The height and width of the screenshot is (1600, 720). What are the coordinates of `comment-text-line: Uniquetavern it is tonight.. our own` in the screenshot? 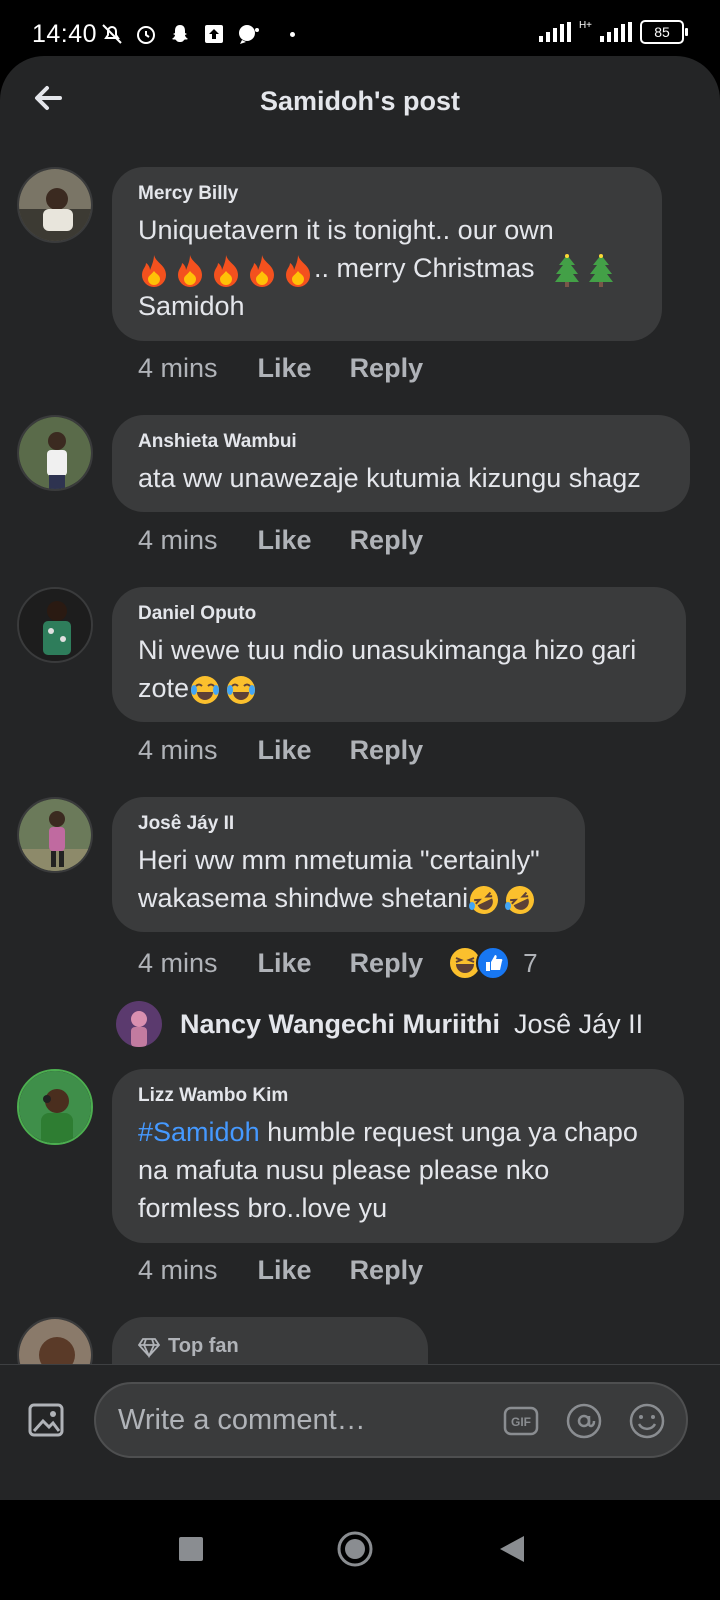 It's located at (346, 230).